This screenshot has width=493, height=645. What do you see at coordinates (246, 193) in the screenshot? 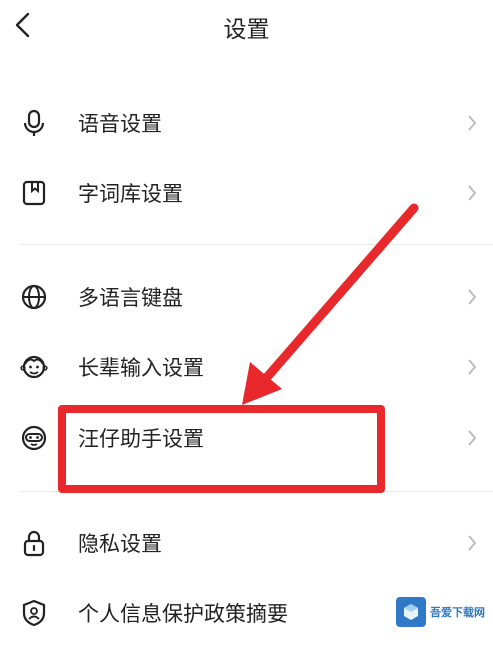
I see `row-lexicon-settings: 字词库设置` at bounding box center [246, 193].